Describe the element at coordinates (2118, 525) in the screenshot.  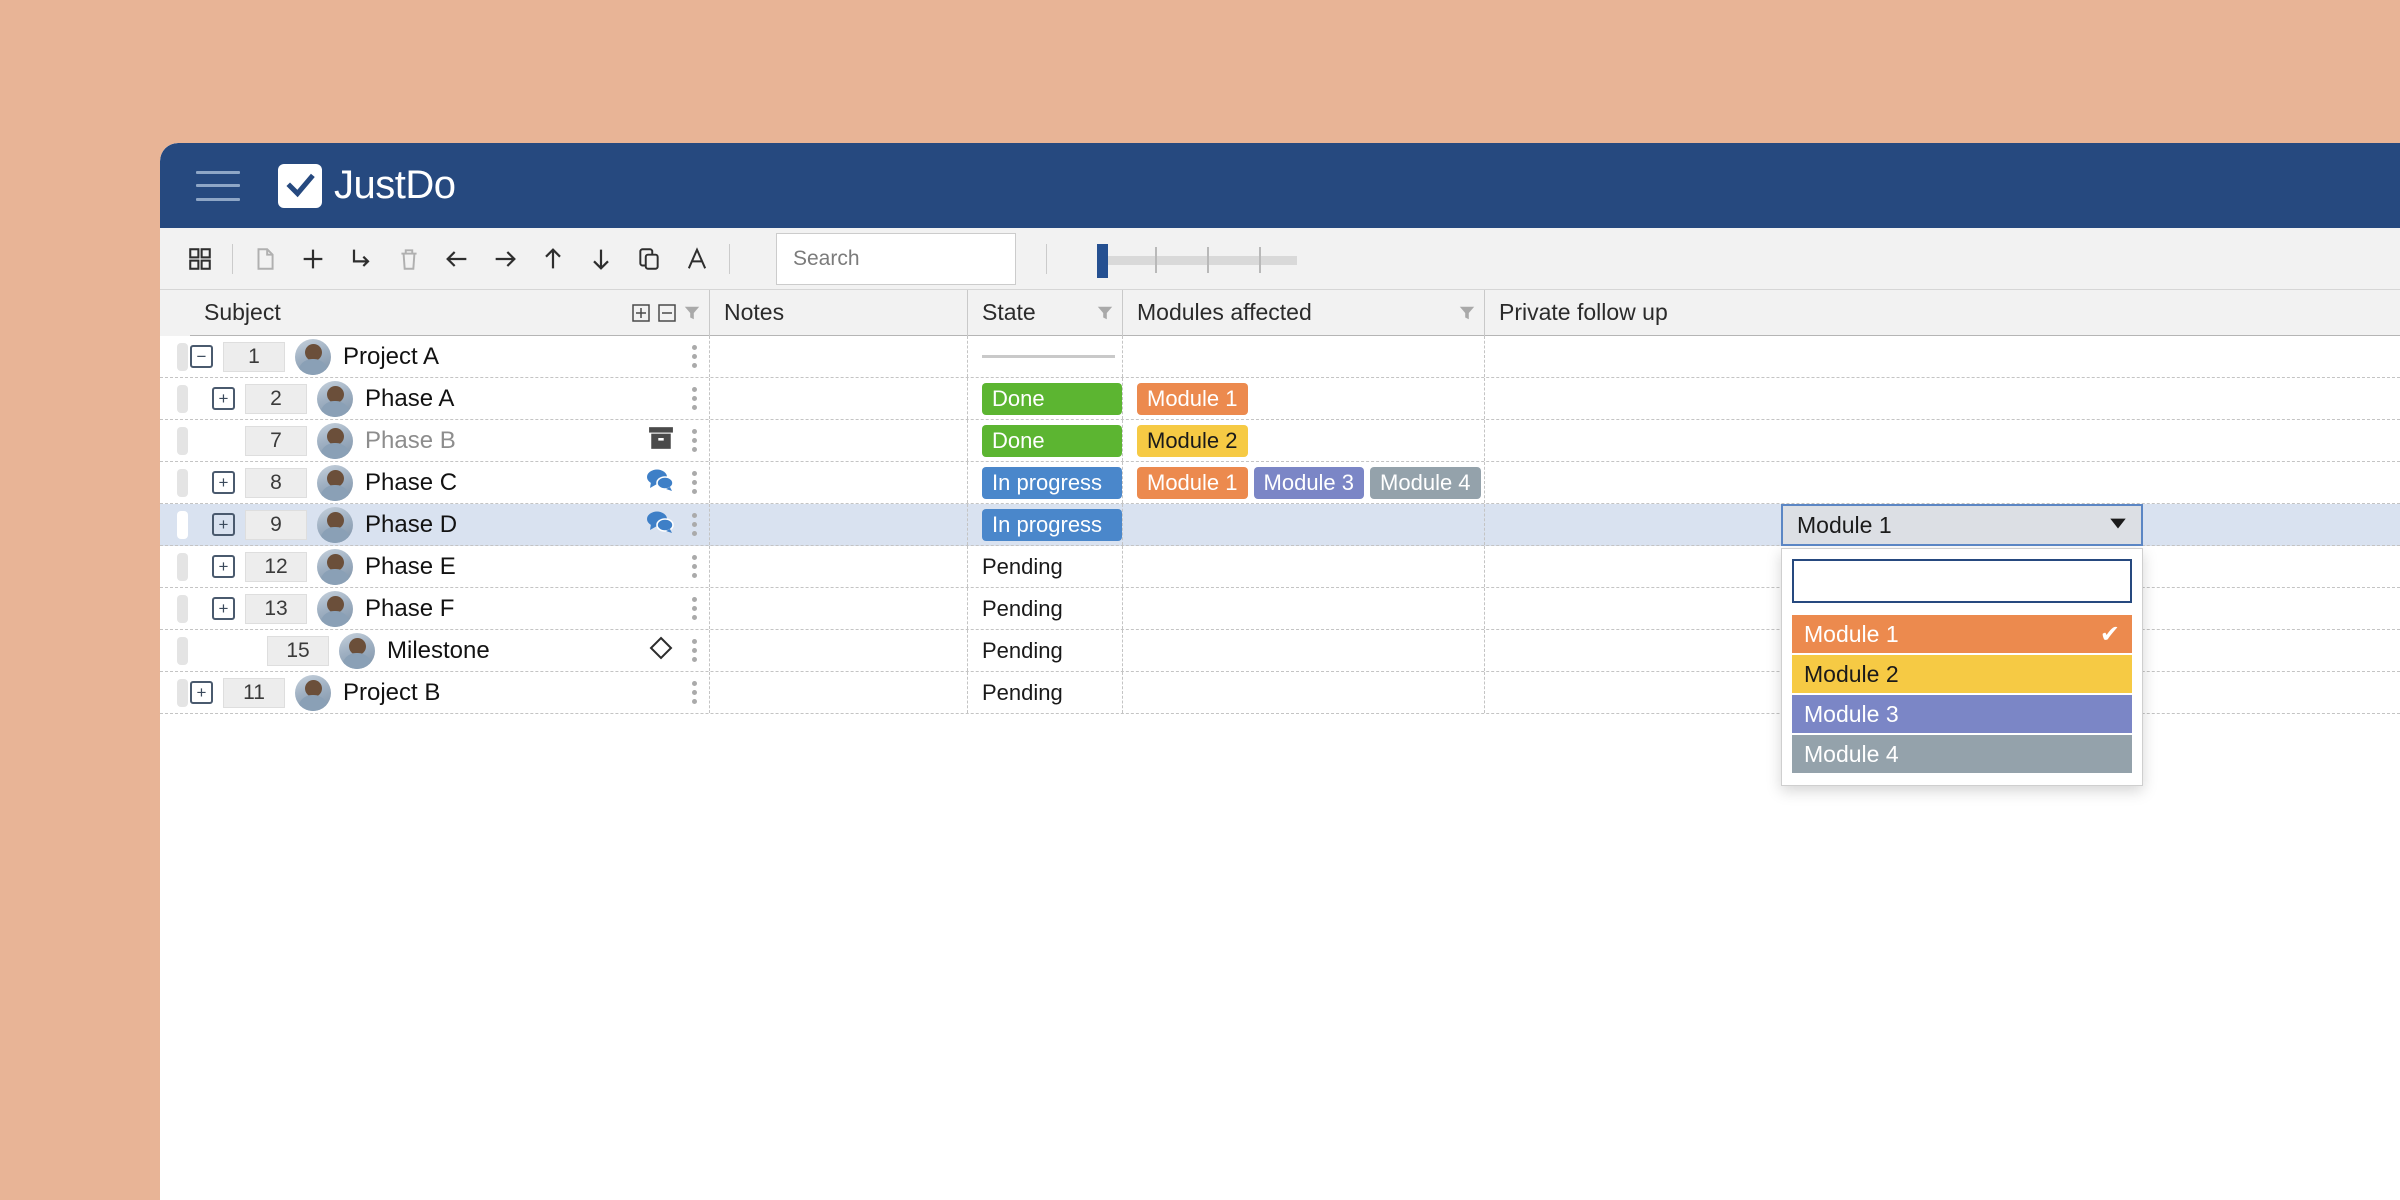
I see `caret-down-icon` at that location.